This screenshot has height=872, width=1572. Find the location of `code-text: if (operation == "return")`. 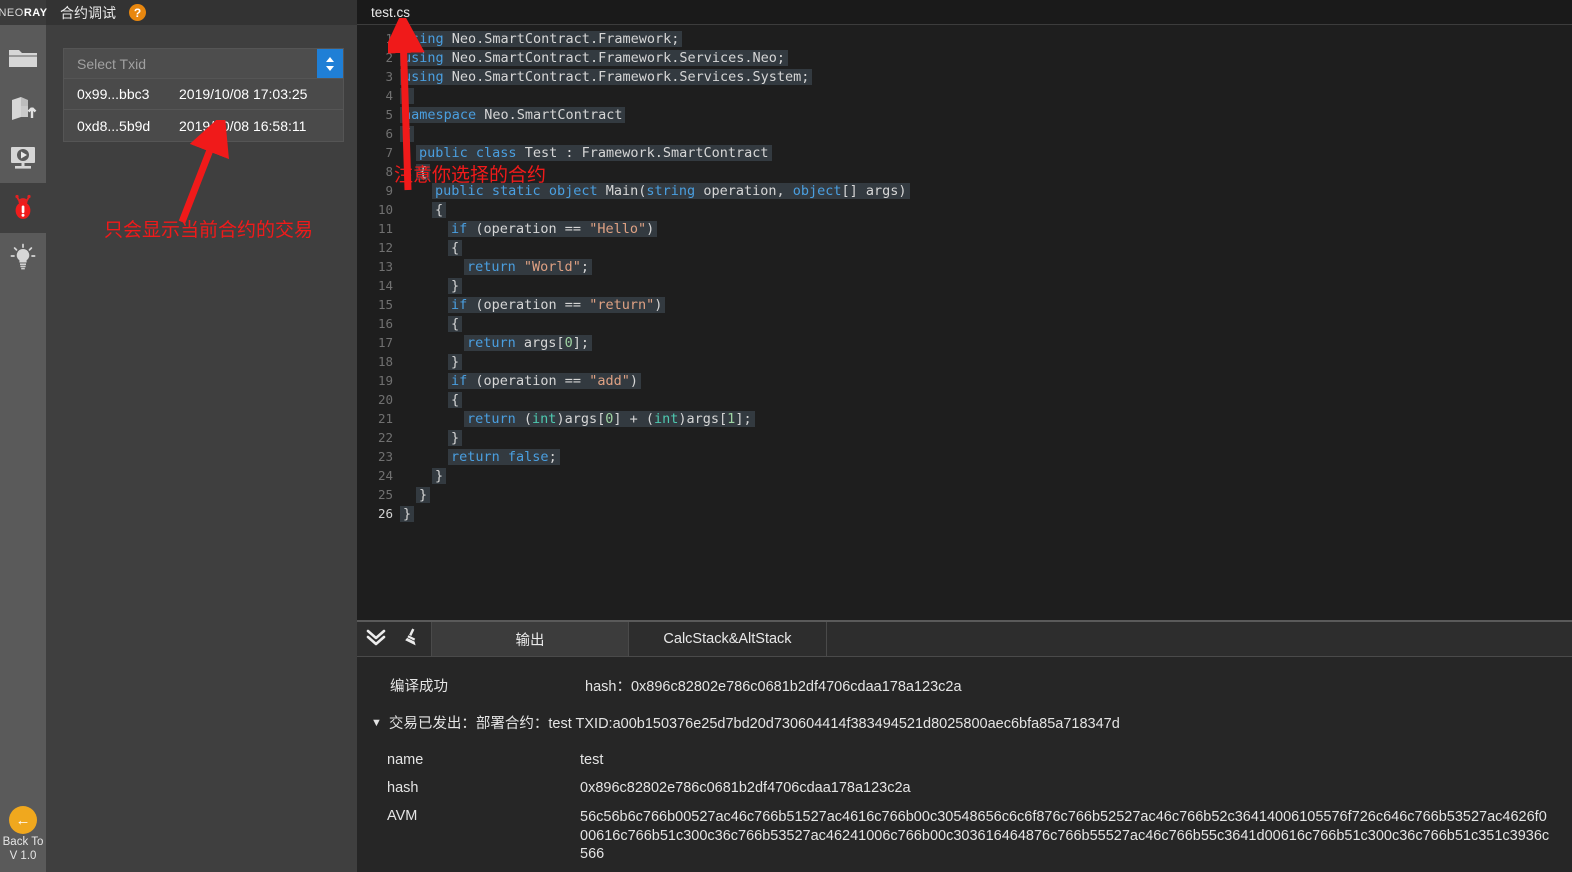

code-text: if (operation == "return") is located at coordinates (557, 304).